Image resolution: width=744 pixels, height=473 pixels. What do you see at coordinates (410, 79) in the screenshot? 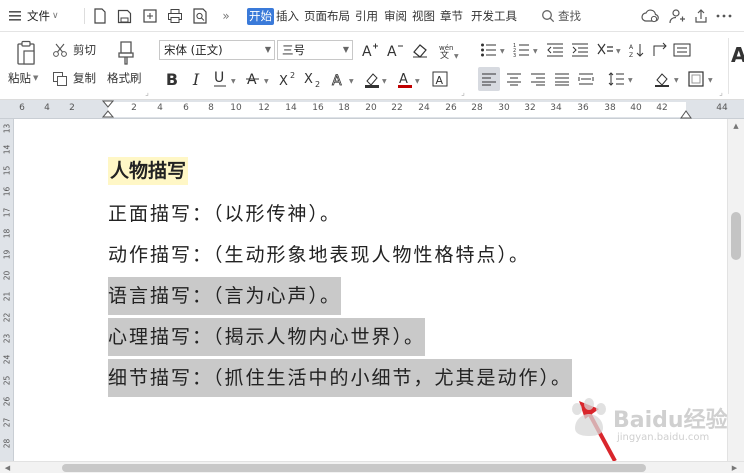
I see `font-color-button: A ▼` at bounding box center [410, 79].